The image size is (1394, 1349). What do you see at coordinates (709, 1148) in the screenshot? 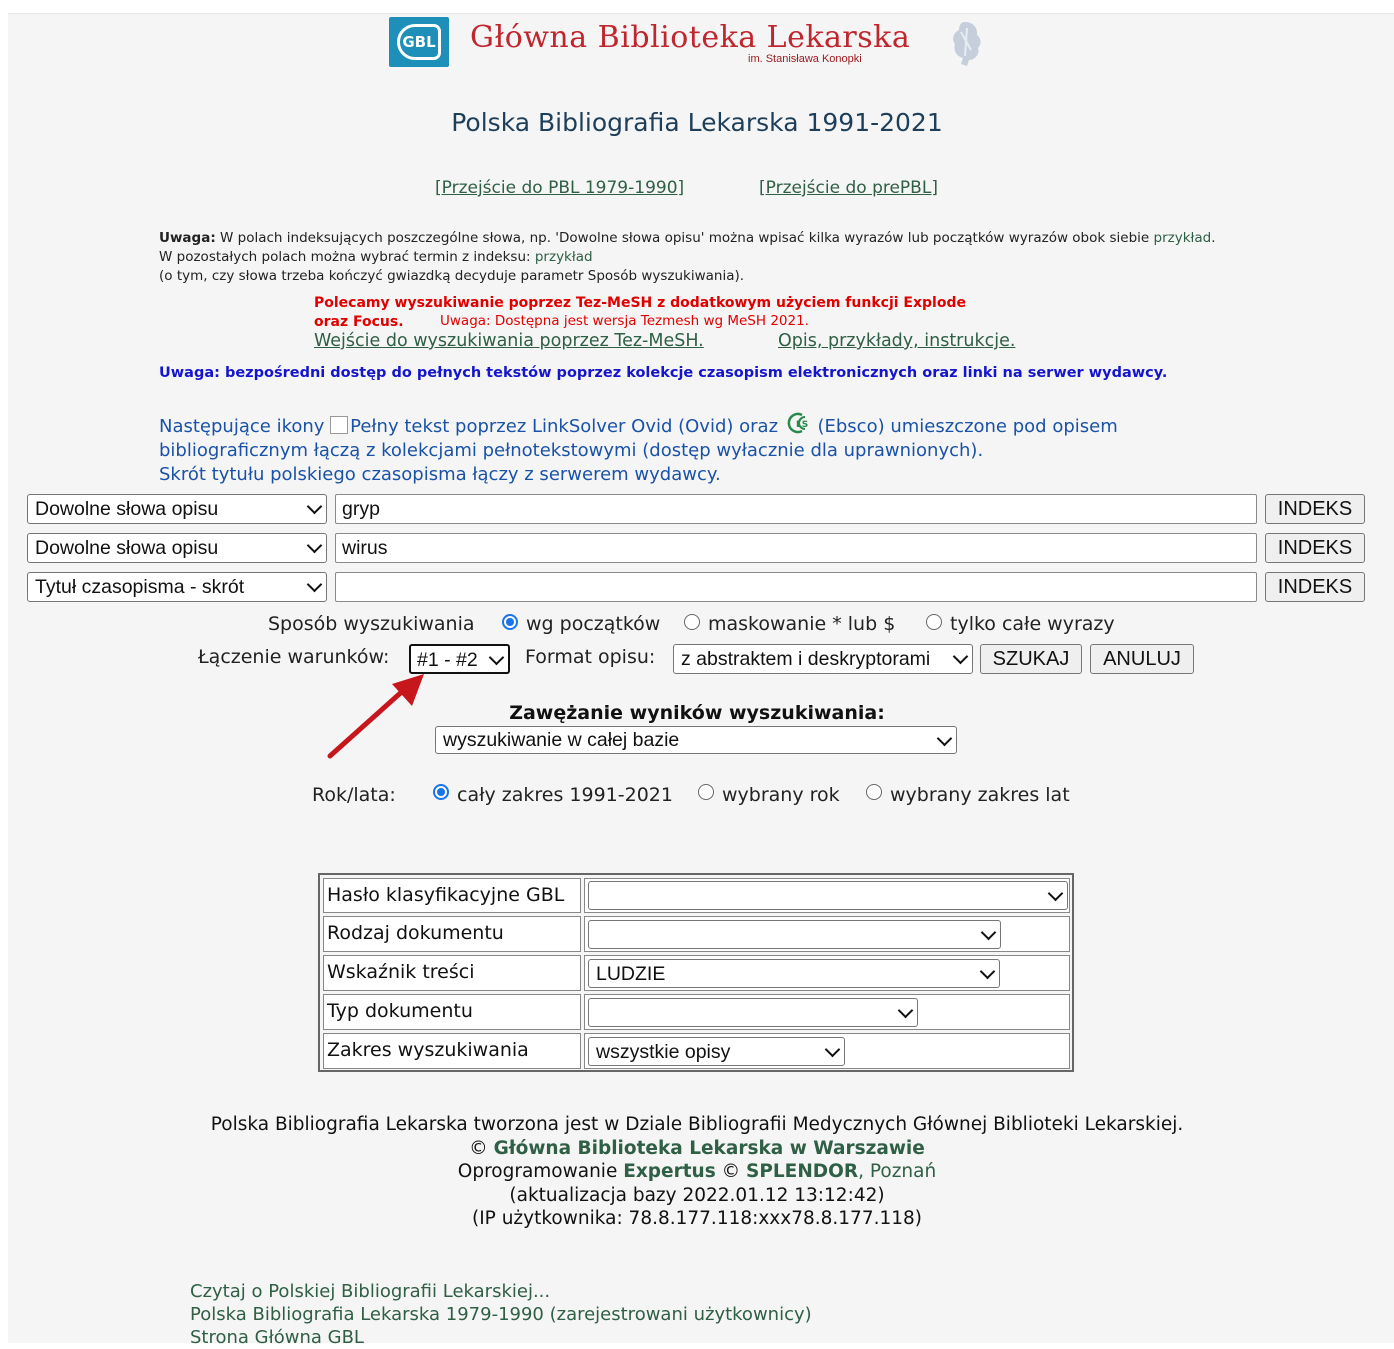
I see `gbl-warsaw-link: Główna Biblioteka Lekarska w Warszawie` at bounding box center [709, 1148].